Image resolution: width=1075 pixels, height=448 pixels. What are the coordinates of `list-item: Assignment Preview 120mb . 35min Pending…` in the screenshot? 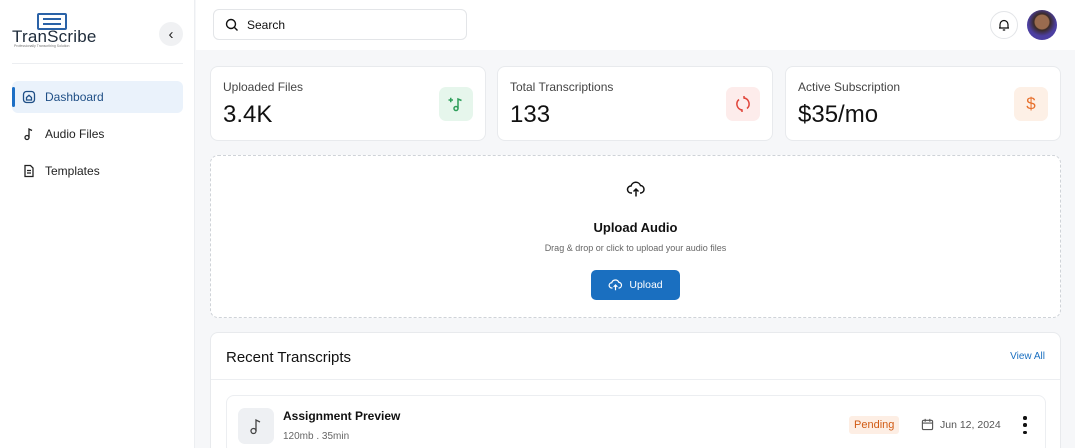 It's located at (636, 421).